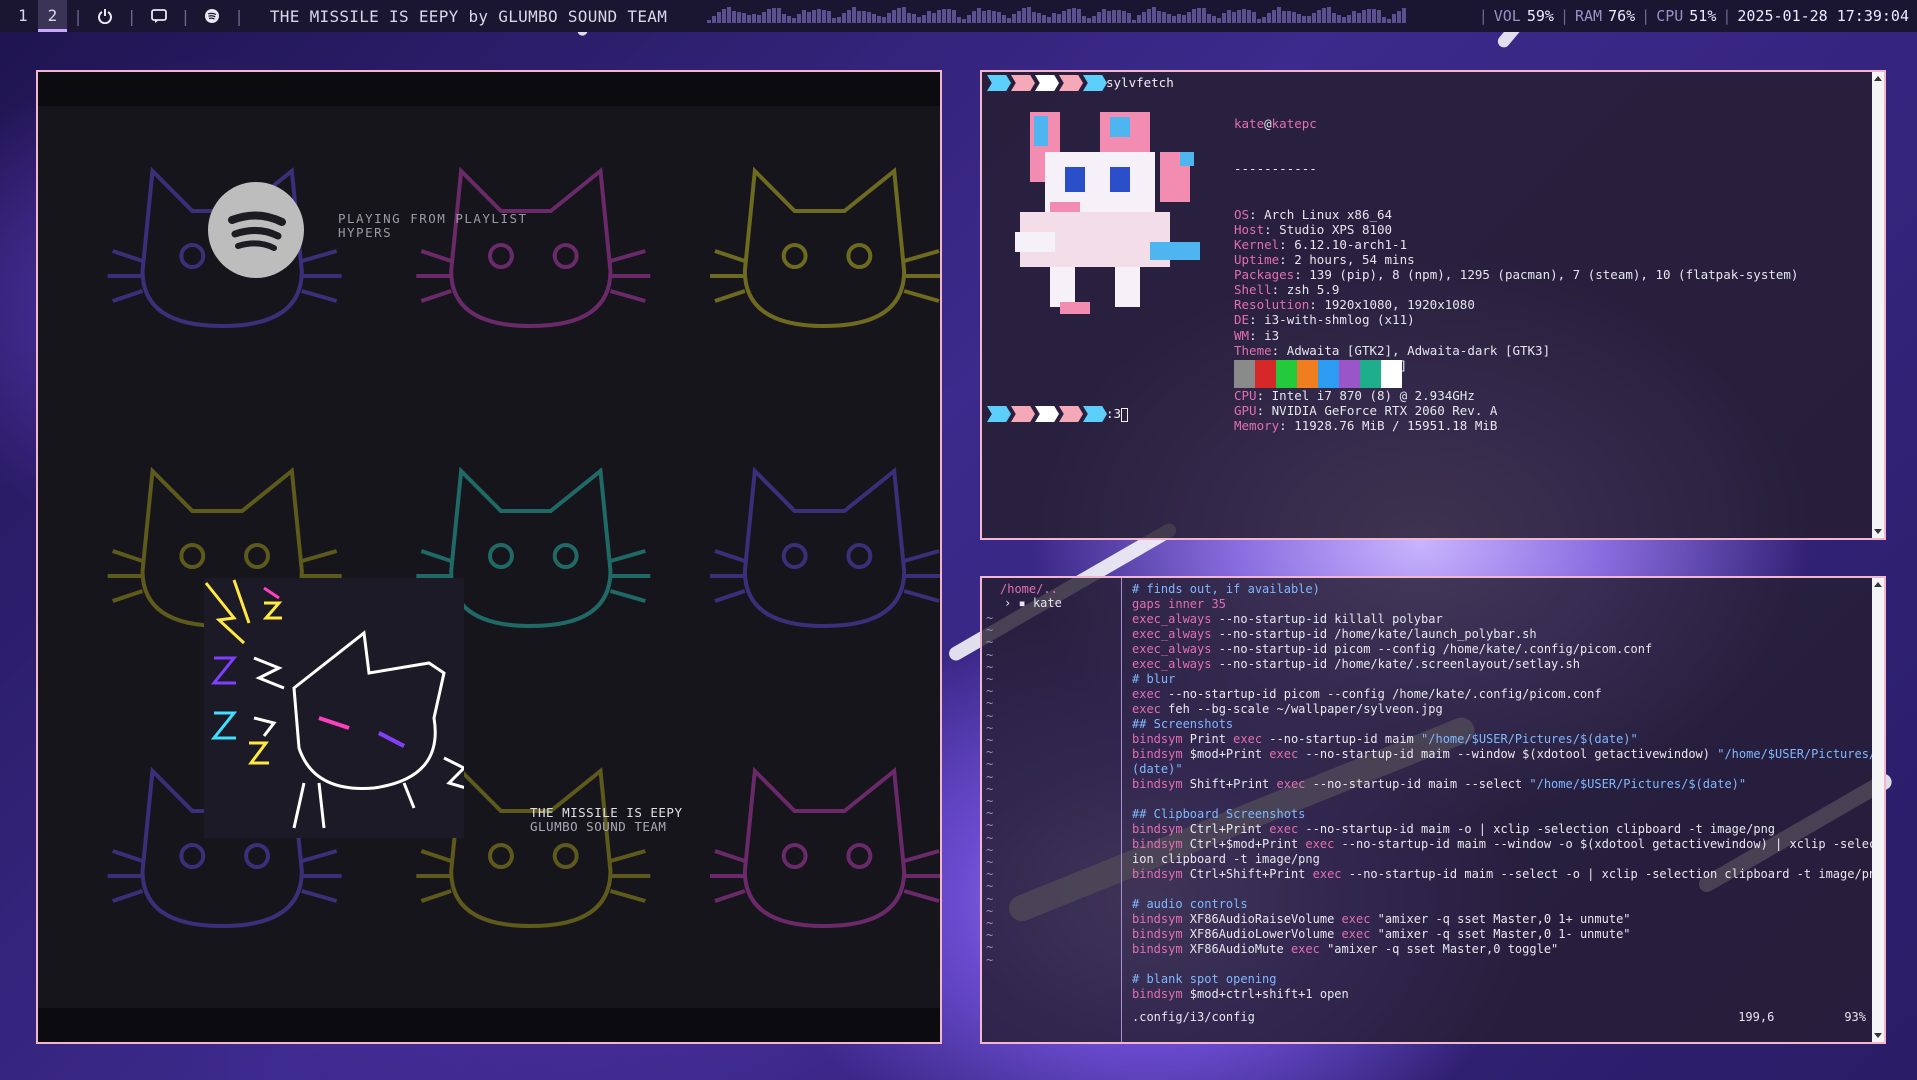 The height and width of the screenshot is (1080, 1917). Describe the element at coordinates (1373, 395) in the screenshot. I see `info-value: Intel i7 870 (8) @ 2.934GHz` at that location.